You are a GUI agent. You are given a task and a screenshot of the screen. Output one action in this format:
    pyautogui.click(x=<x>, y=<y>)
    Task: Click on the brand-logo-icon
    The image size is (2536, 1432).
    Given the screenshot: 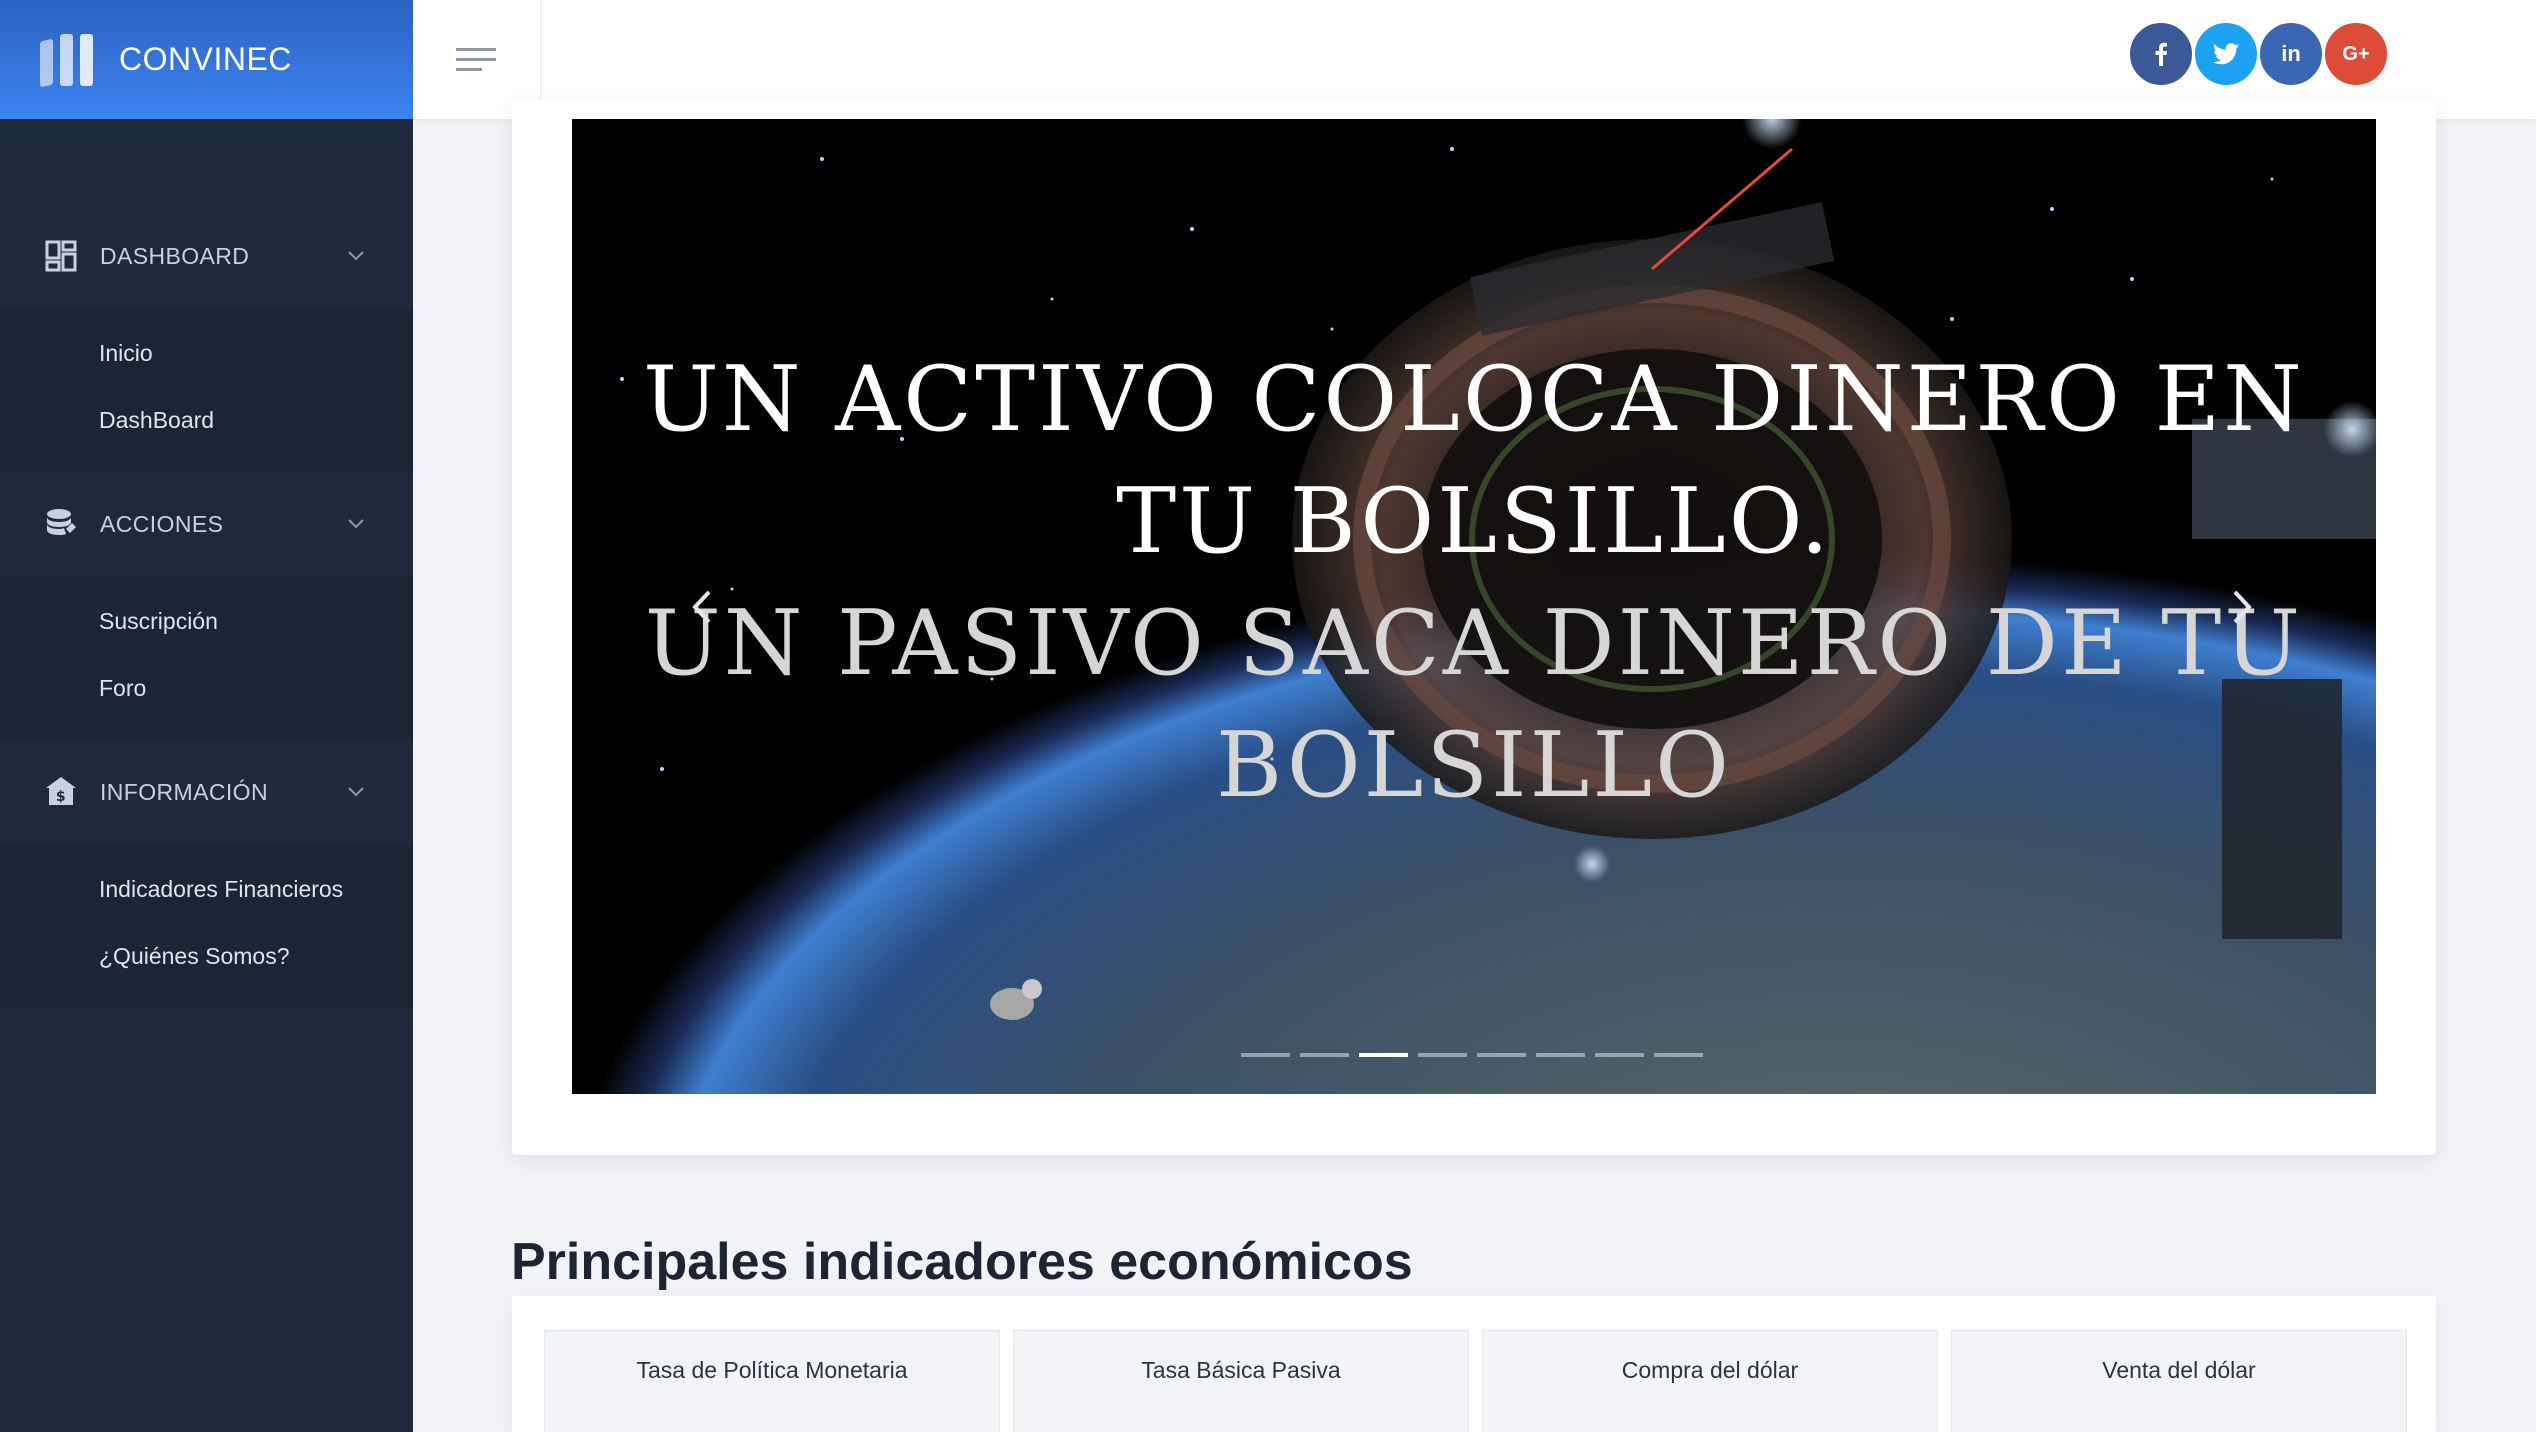 What is the action you would take?
    pyautogui.click(x=66, y=60)
    